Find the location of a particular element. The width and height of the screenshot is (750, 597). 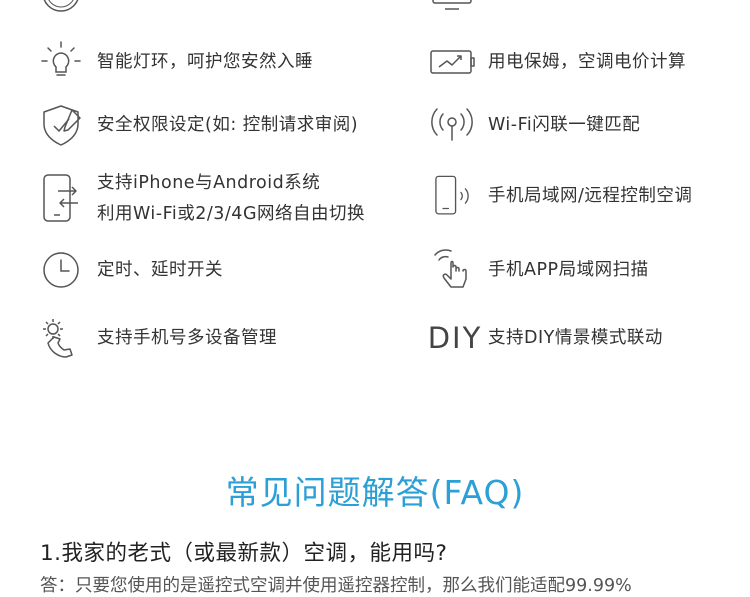

feature-text-line1: 支持iPhone与Android系统 is located at coordinates (209, 183).